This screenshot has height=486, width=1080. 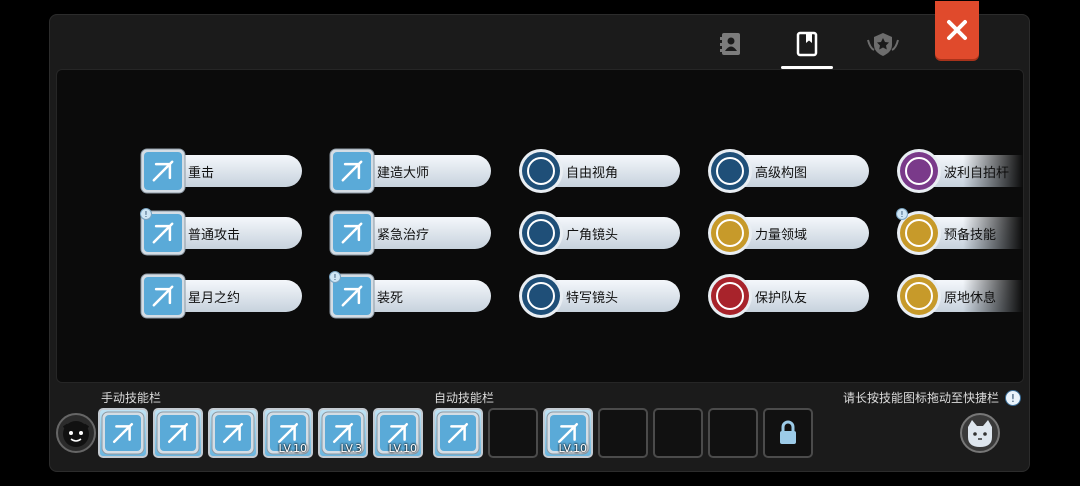 What do you see at coordinates (222, 171) in the screenshot?
I see `skill-item: 重击` at bounding box center [222, 171].